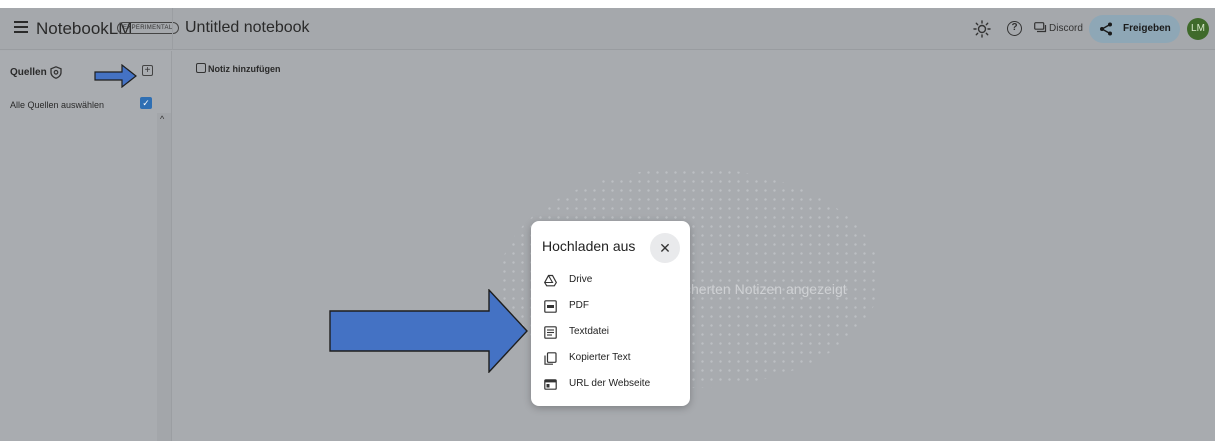 This screenshot has height=441, width=1215. What do you see at coordinates (428, 331) in the screenshot?
I see `annotation-arrow-large` at bounding box center [428, 331].